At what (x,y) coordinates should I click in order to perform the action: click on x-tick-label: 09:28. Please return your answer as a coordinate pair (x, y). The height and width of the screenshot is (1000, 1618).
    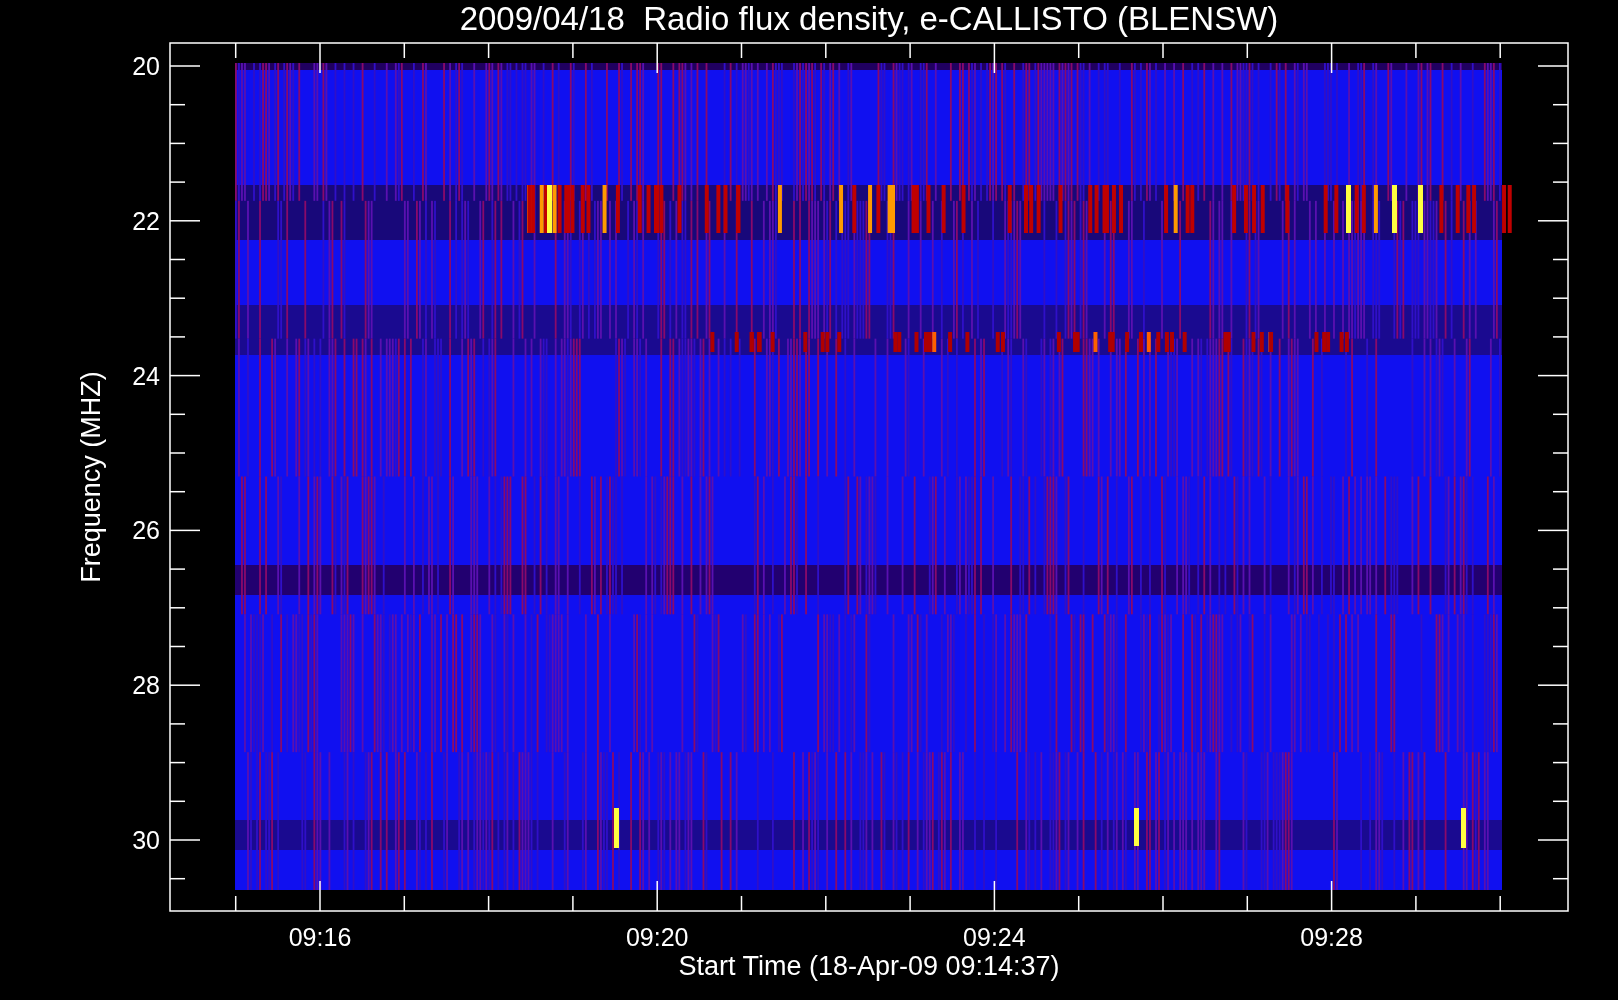
    Looking at the image, I should click on (1331, 937).